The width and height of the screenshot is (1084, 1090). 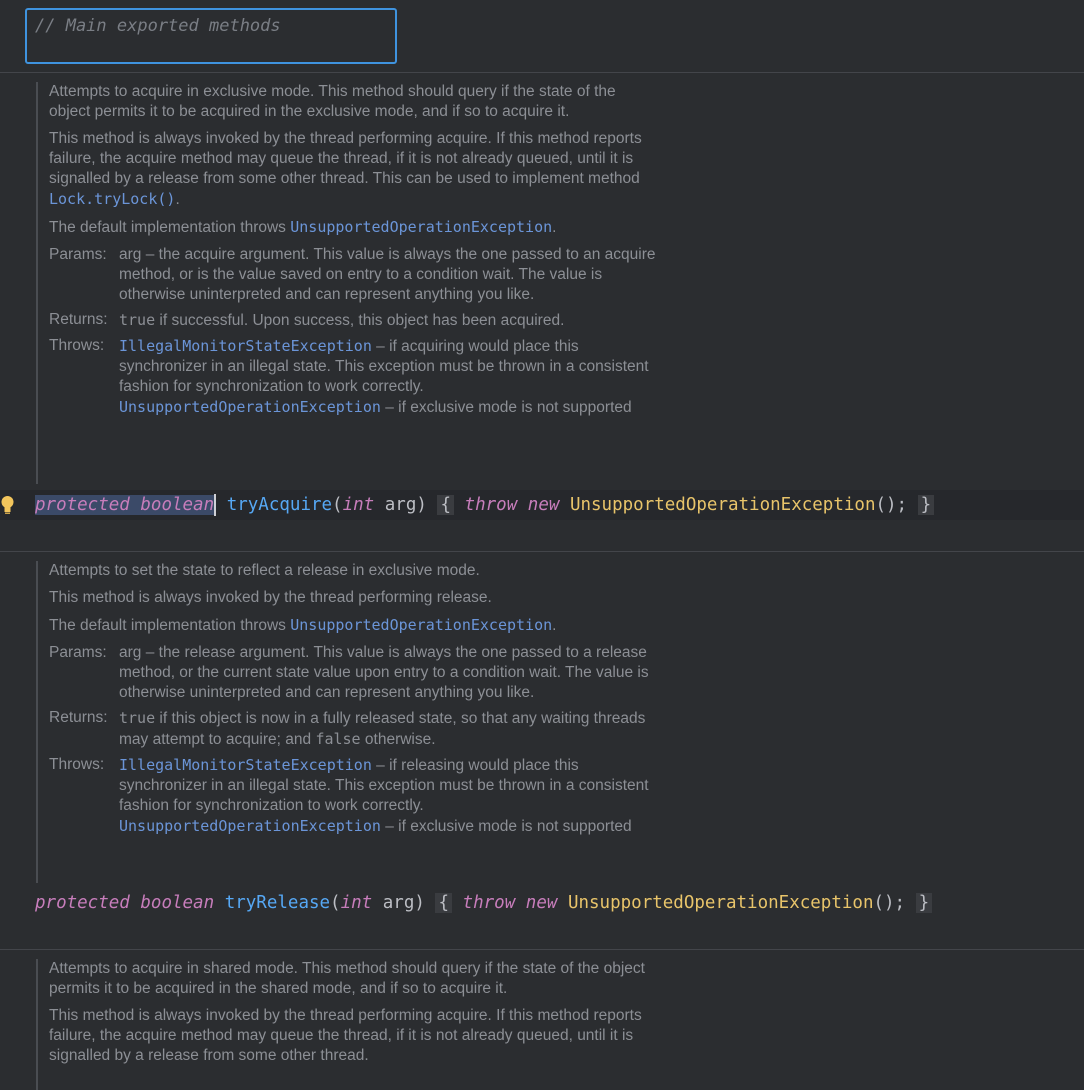 I want to click on method-name: tryRelease, so click(x=277, y=903).